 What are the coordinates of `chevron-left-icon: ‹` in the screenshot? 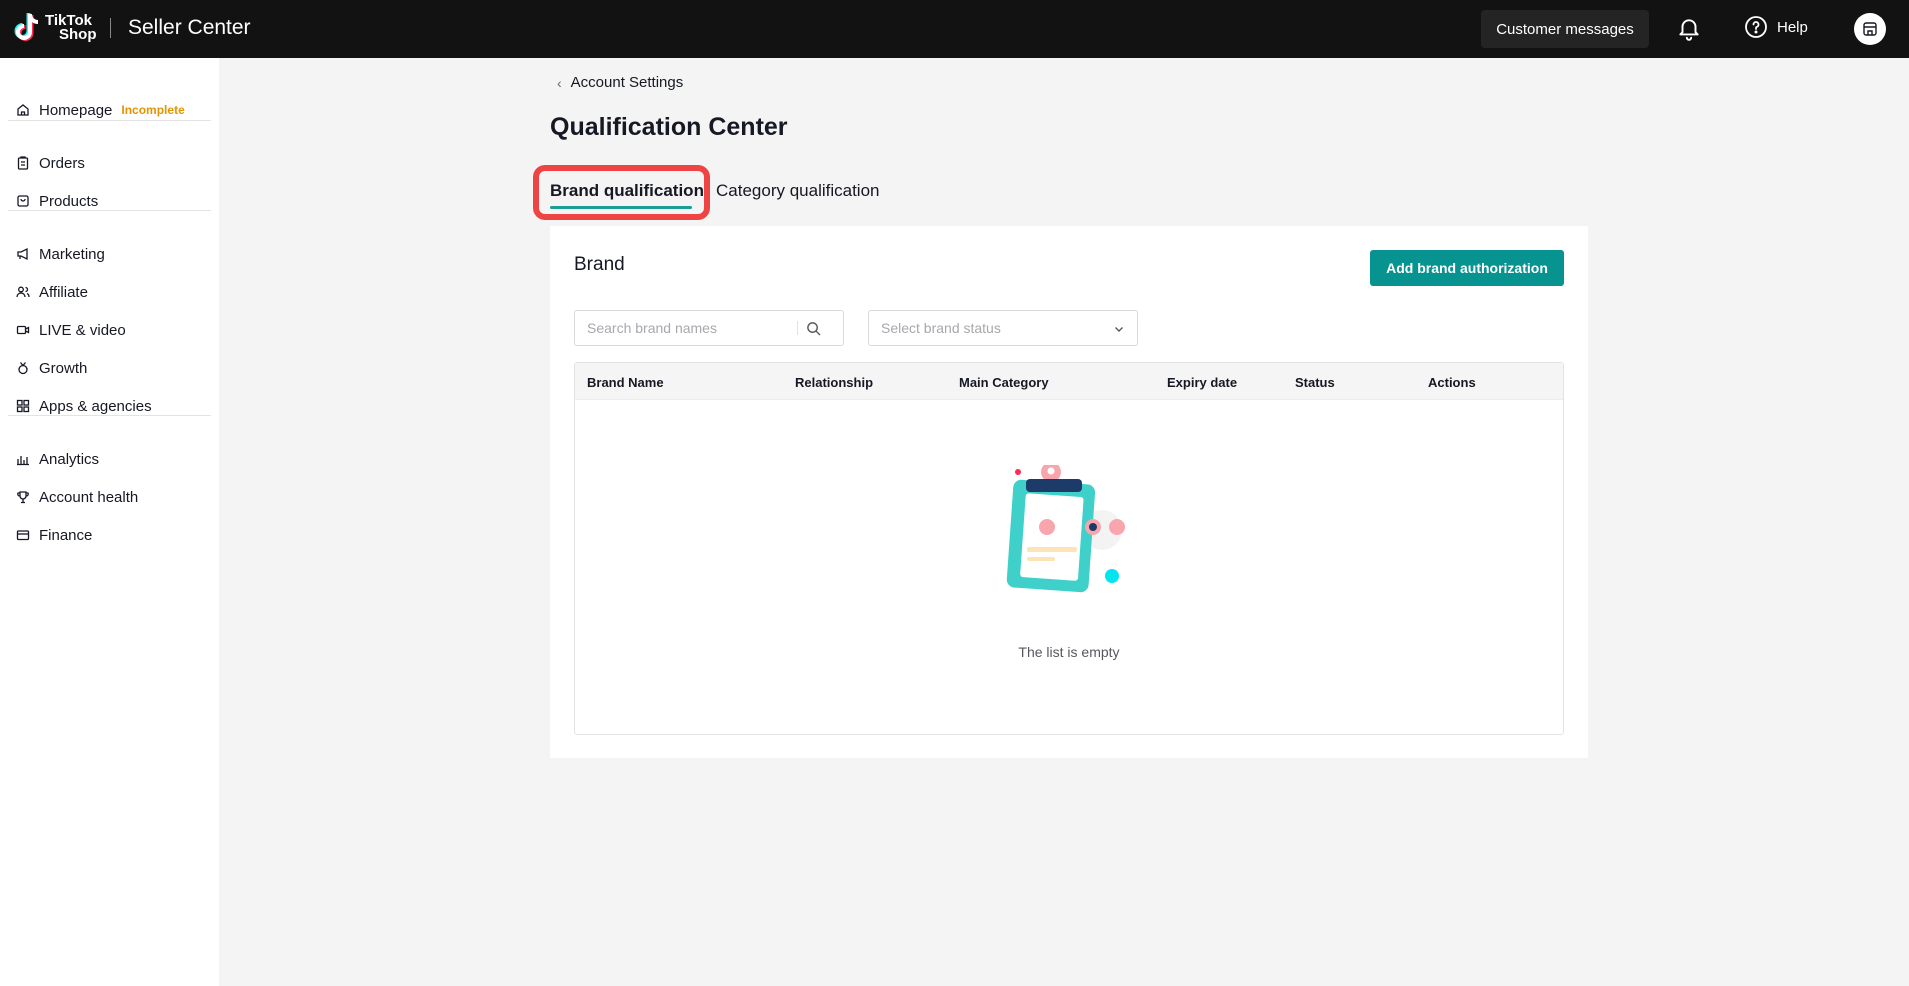 It's located at (559, 82).